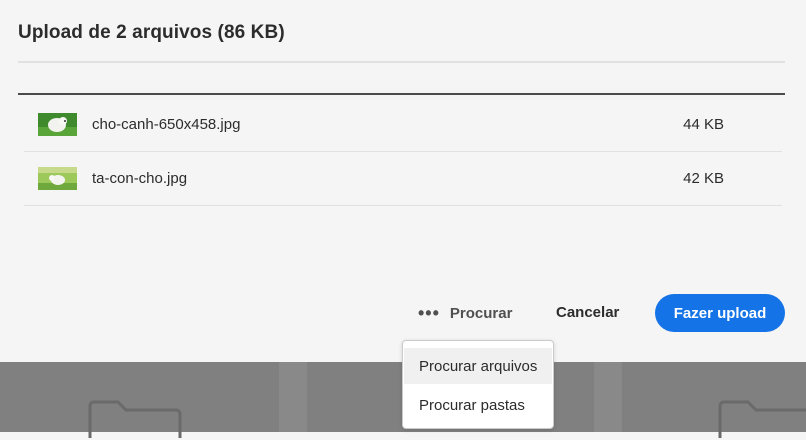 This screenshot has width=806, height=440. What do you see at coordinates (401, 62) in the screenshot?
I see `divider` at bounding box center [401, 62].